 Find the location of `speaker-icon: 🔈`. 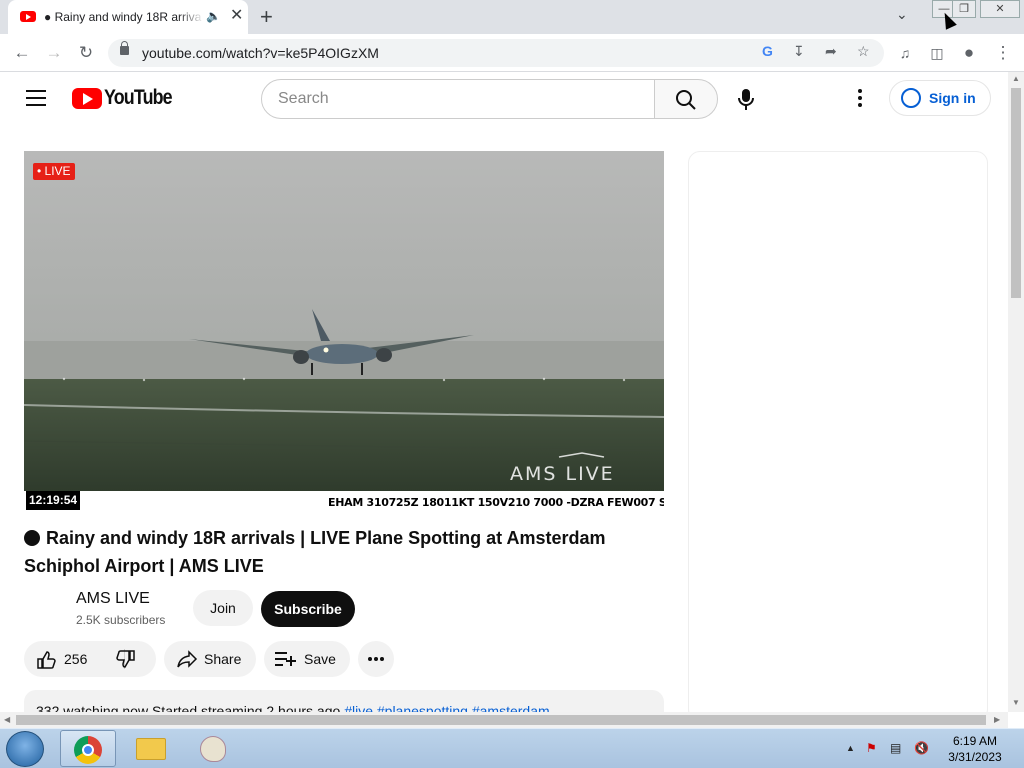

speaker-icon: 🔈 is located at coordinates (213, 16).